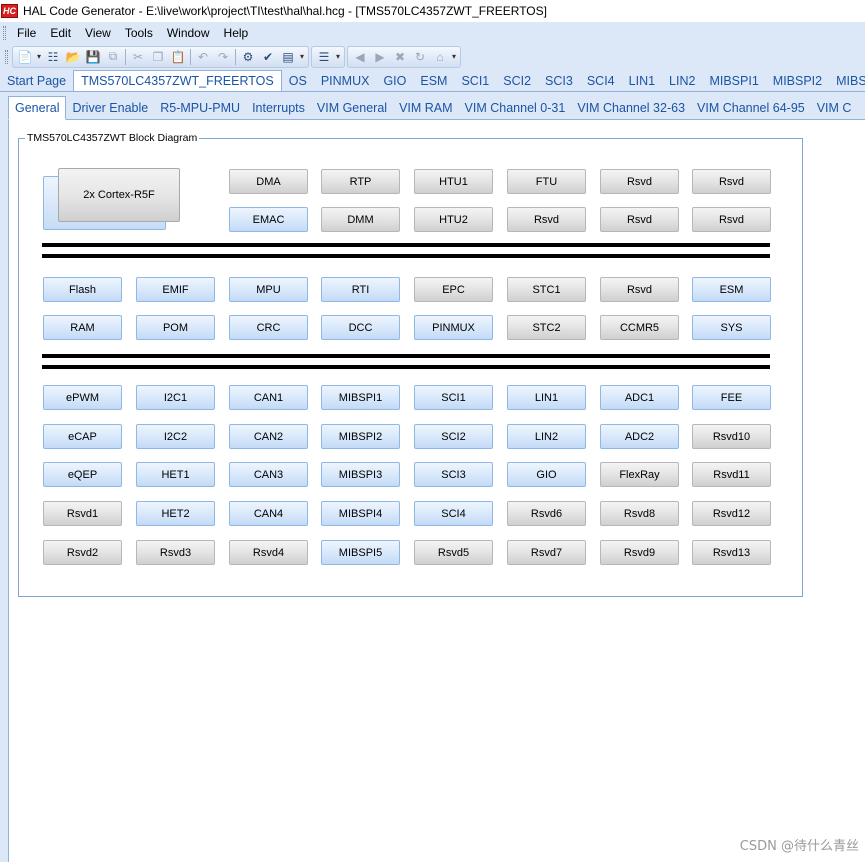 This screenshot has height=862, width=865. Describe the element at coordinates (433, 80) in the screenshot. I see `tab-esm: ESM` at that location.